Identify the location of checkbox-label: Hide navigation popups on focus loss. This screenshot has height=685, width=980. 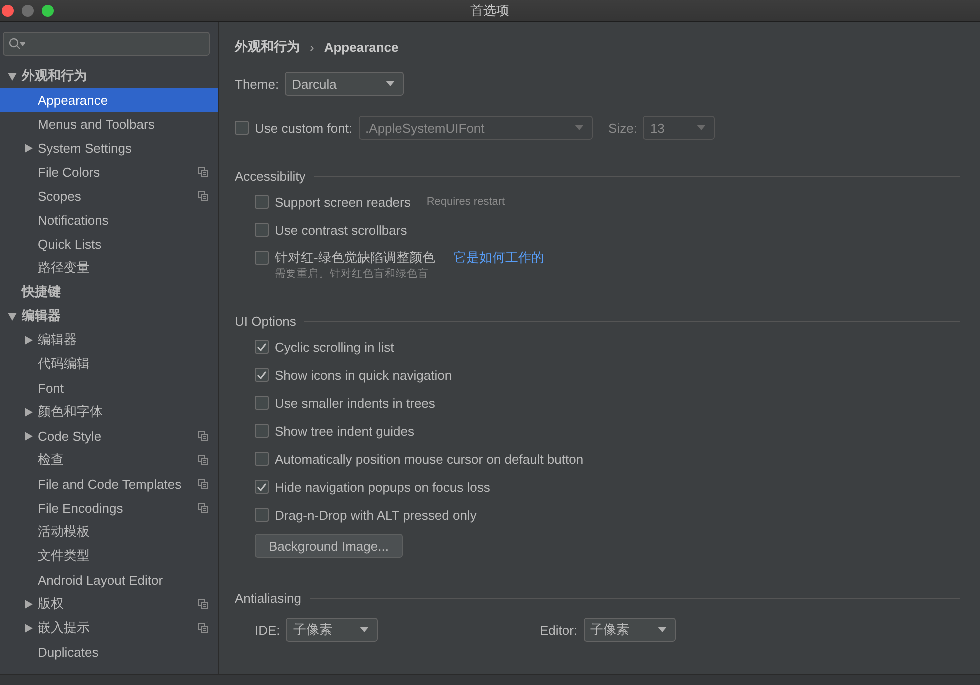
(382, 487).